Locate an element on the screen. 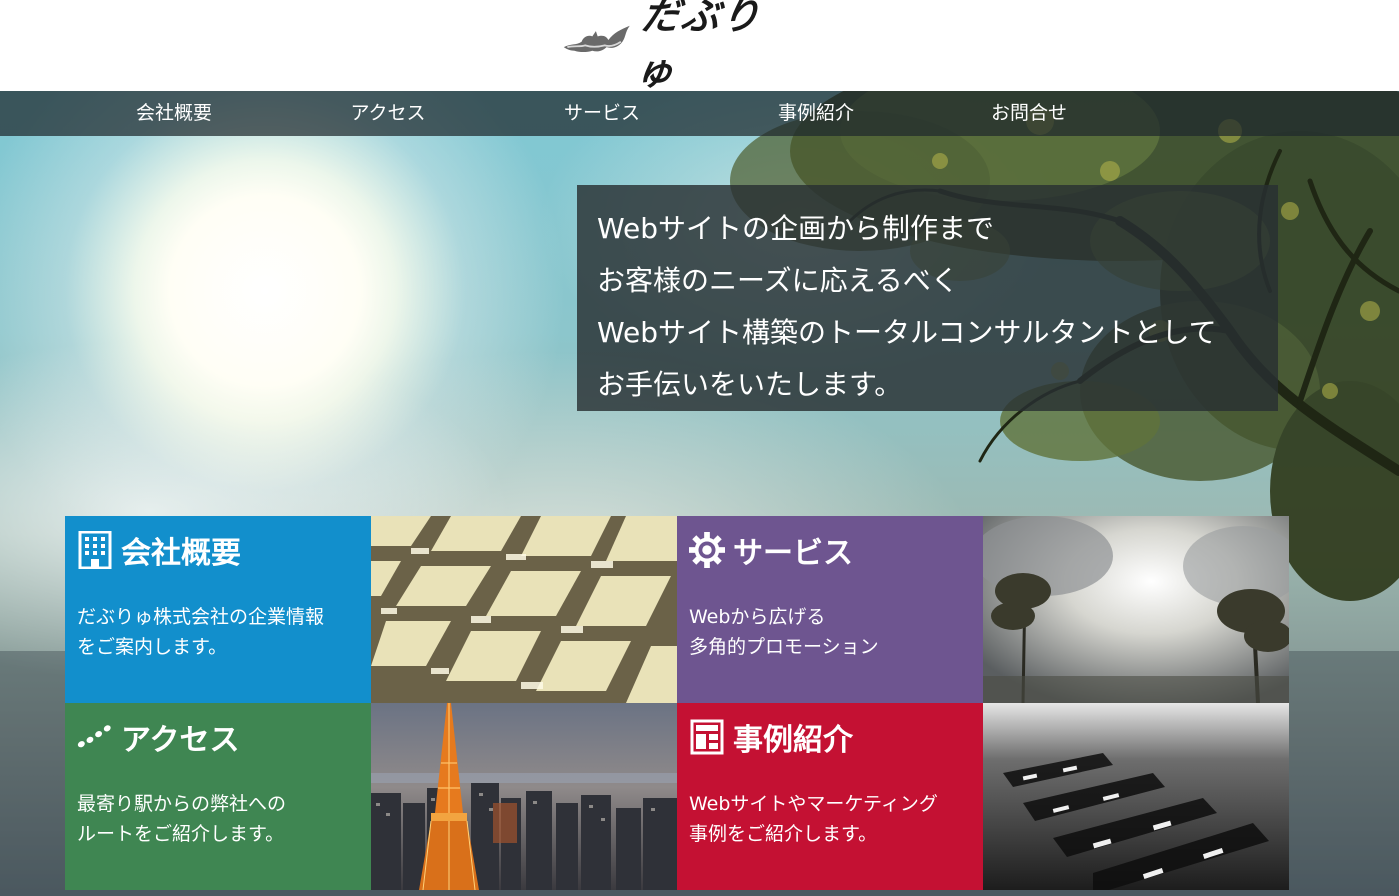 The image size is (1399, 896). tile-desc-line: Webサイトやマーケティング is located at coordinates (813, 804).